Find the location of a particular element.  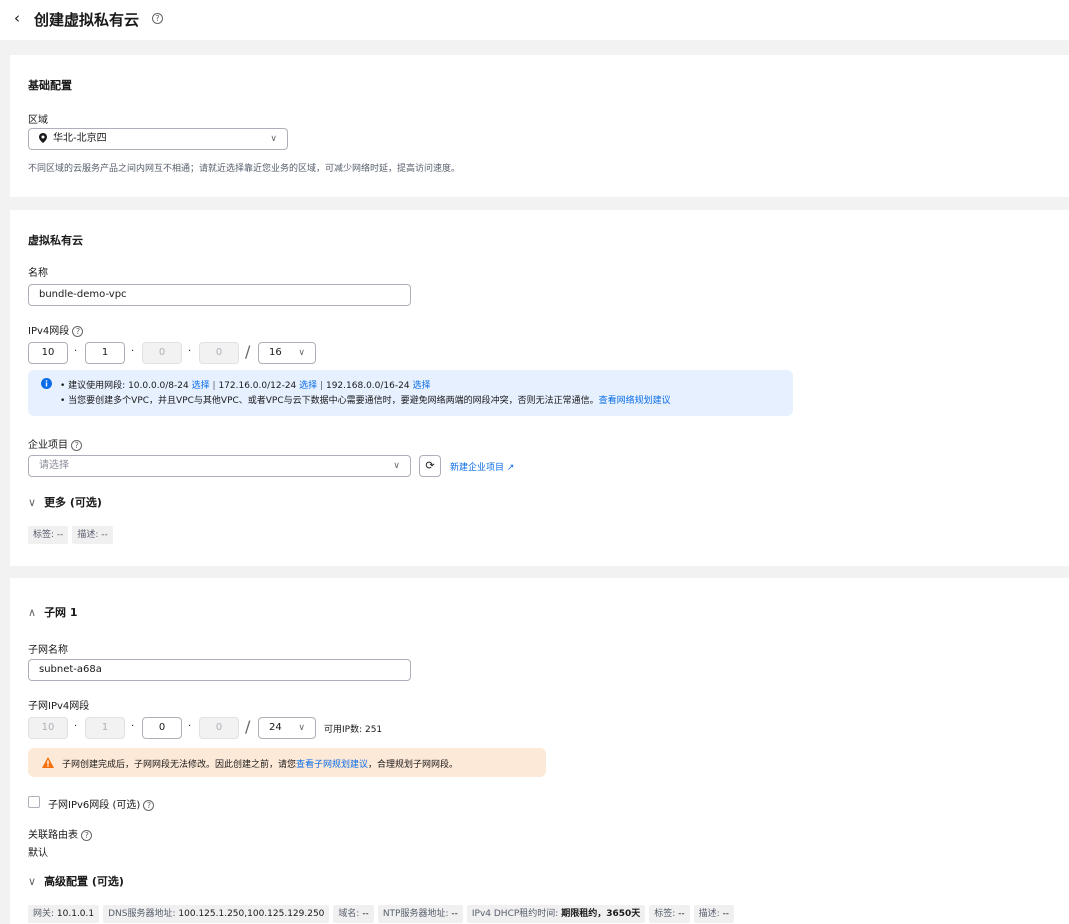

available-ip: 可用IP数: 251 is located at coordinates (353, 730).